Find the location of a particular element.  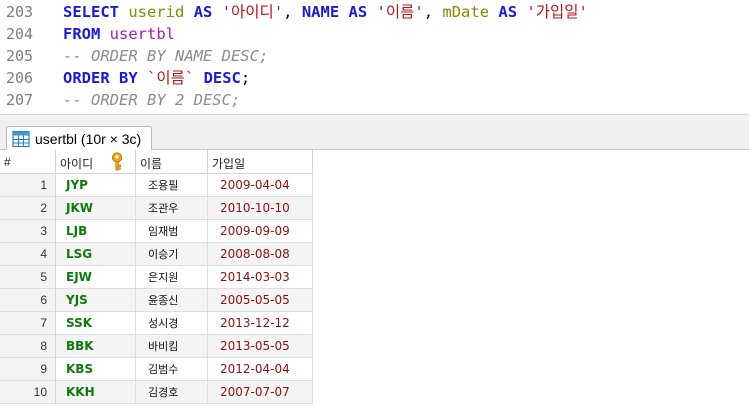

table-grid-icon is located at coordinates (21, 139).